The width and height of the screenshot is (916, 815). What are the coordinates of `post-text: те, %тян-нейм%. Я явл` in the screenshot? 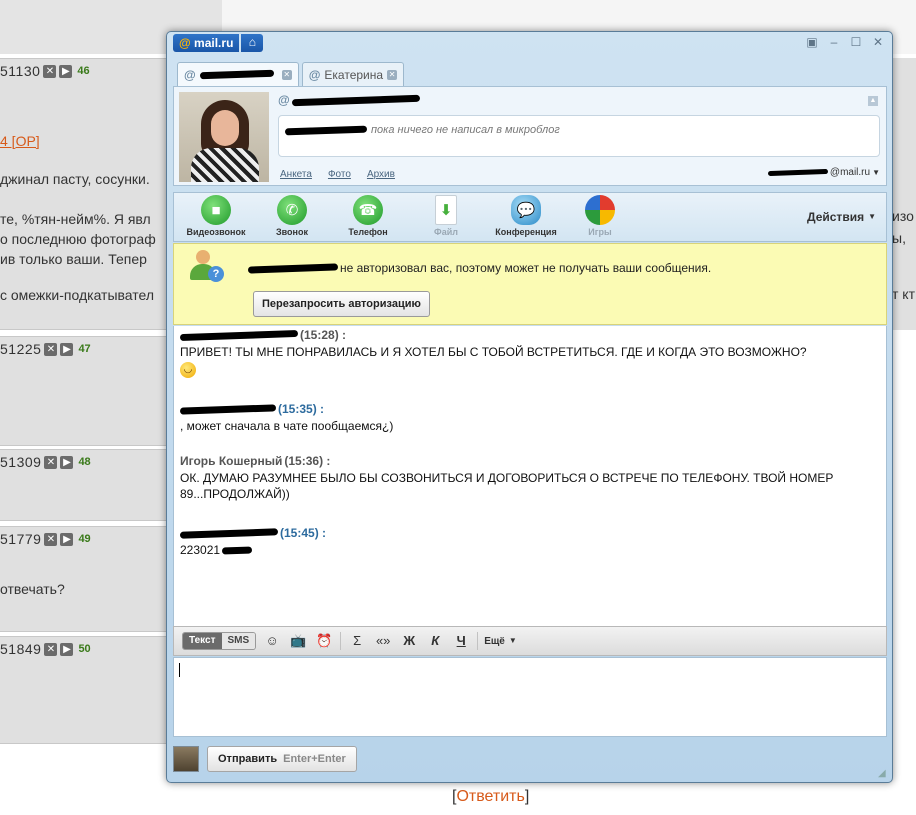 It's located at (75, 219).